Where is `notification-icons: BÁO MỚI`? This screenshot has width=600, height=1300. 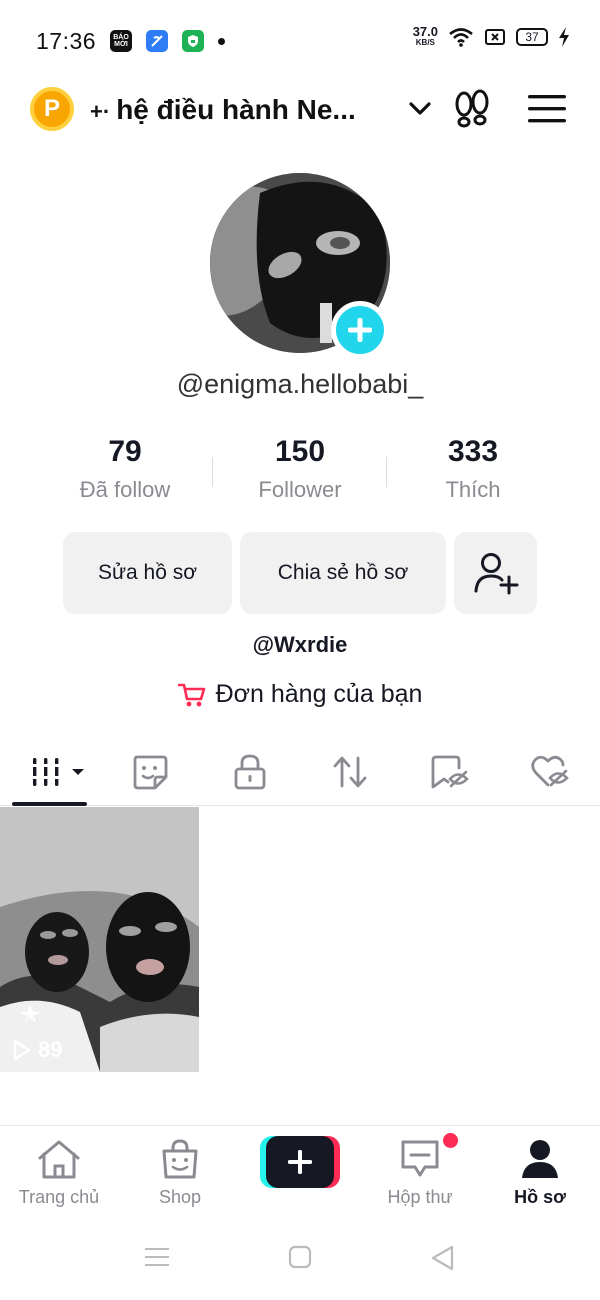 notification-icons: BÁO MỚI is located at coordinates (167, 41).